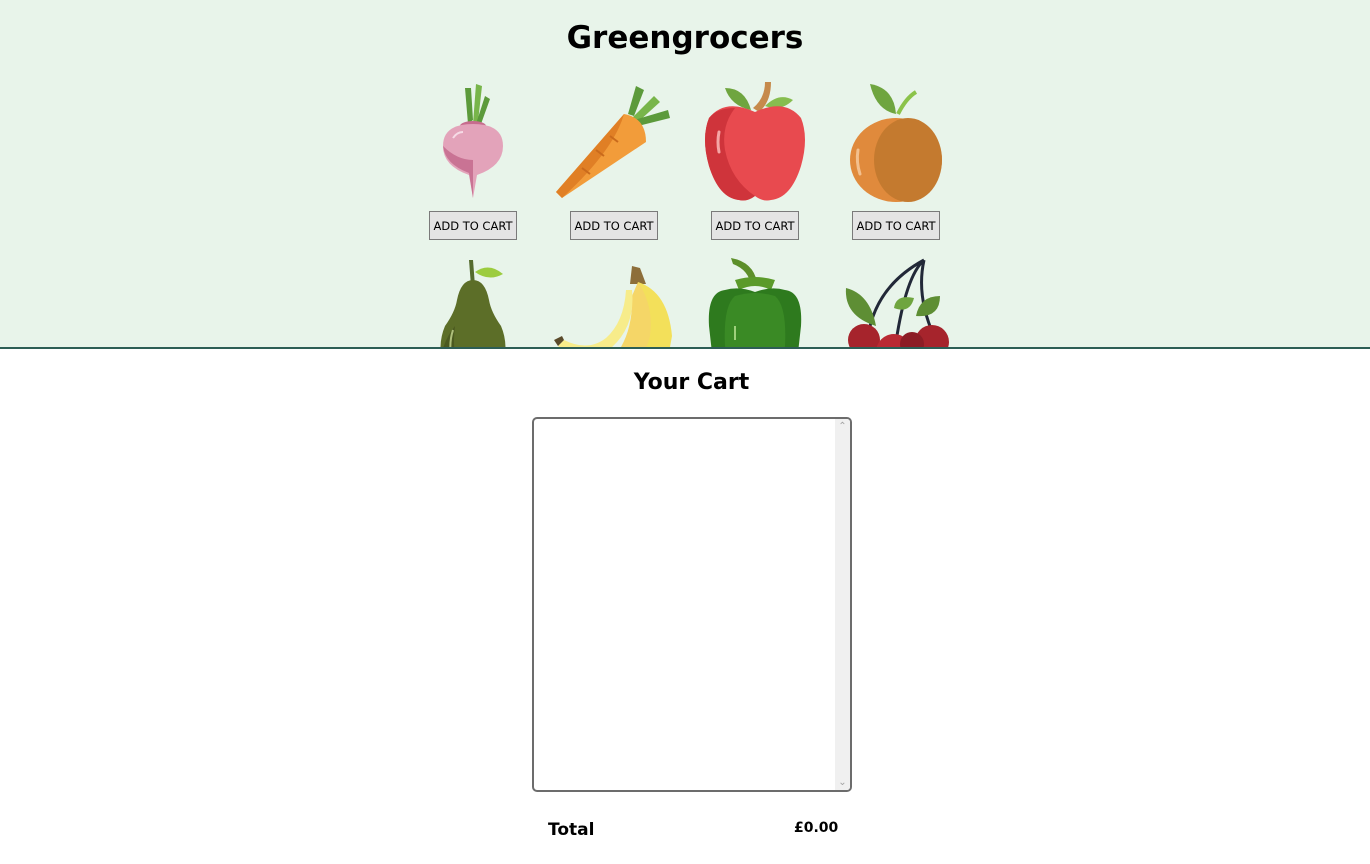  Describe the element at coordinates (691, 382) in the screenshot. I see `cart-title: Your Cart` at that location.